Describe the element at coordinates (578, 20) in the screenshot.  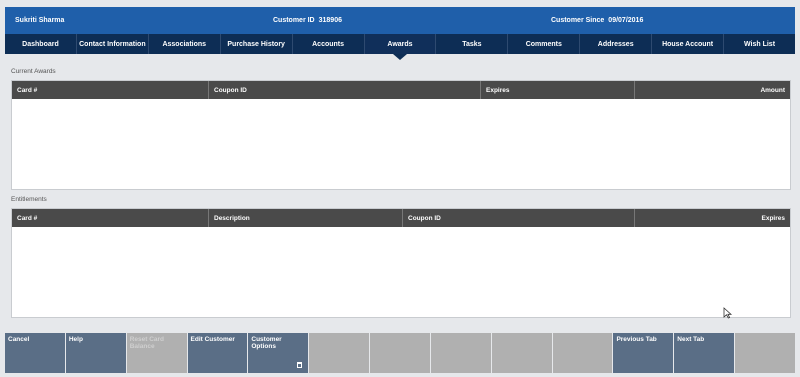
I see `customer-since-label: Customer Since` at that location.